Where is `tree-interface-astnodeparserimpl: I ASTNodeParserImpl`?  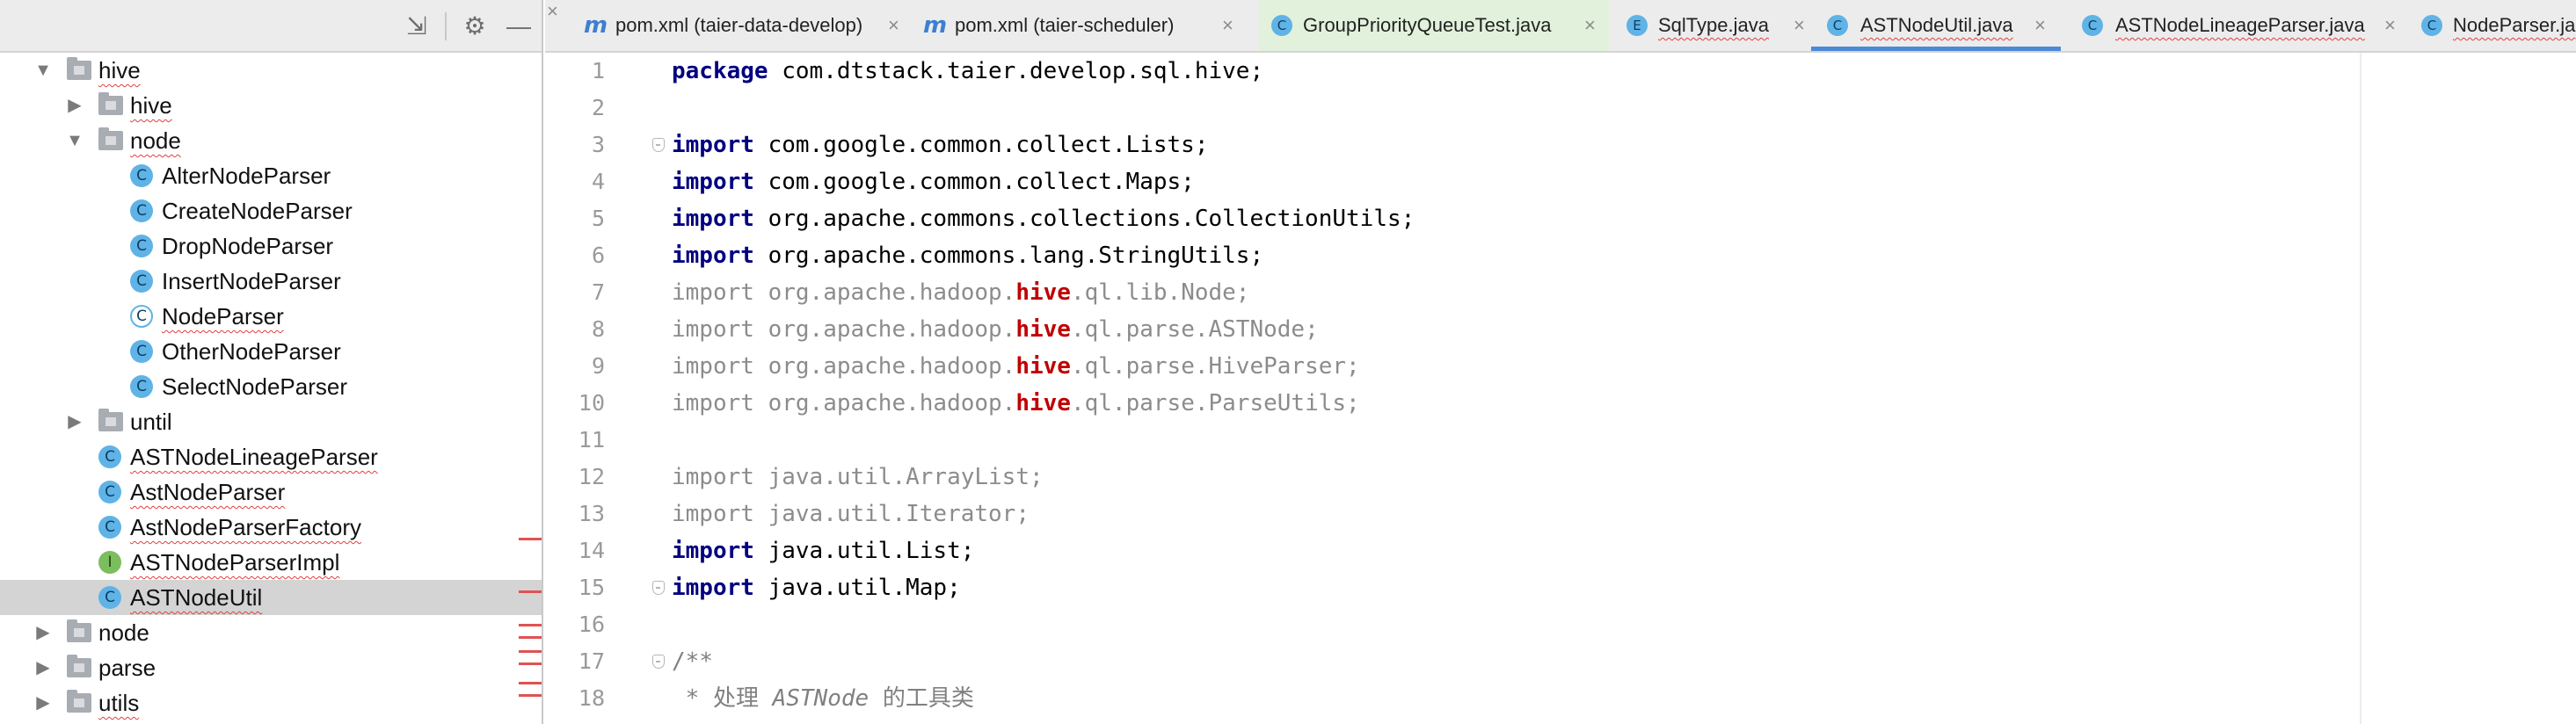 tree-interface-astnodeparserimpl: I ASTNodeParserImpl is located at coordinates (271, 562).